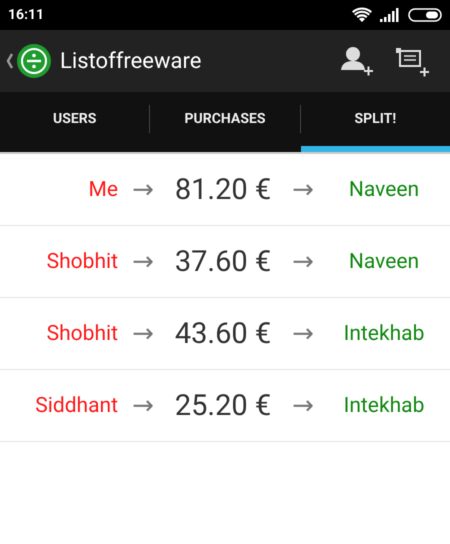 The width and height of the screenshot is (450, 544). I want to click on signal-icon, so click(390, 15).